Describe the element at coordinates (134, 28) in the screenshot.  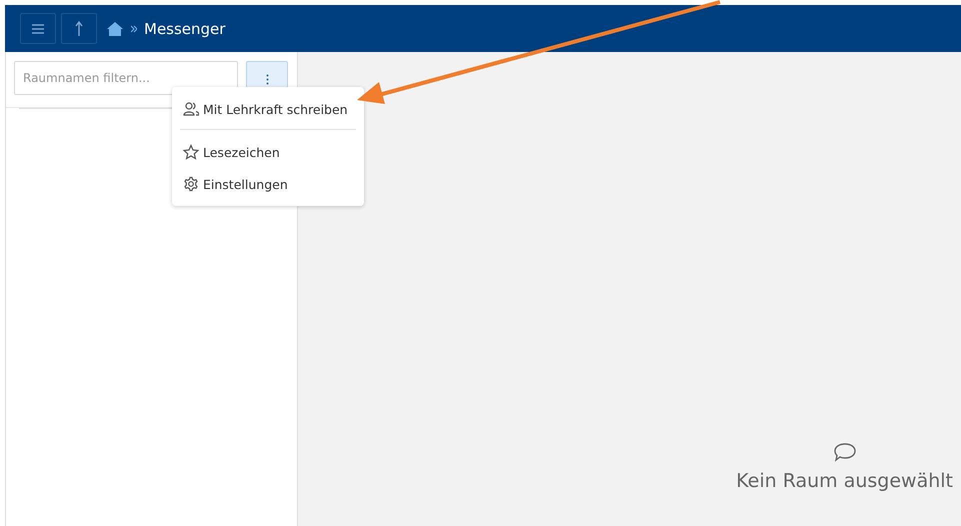
I see `chevron-icon` at that location.